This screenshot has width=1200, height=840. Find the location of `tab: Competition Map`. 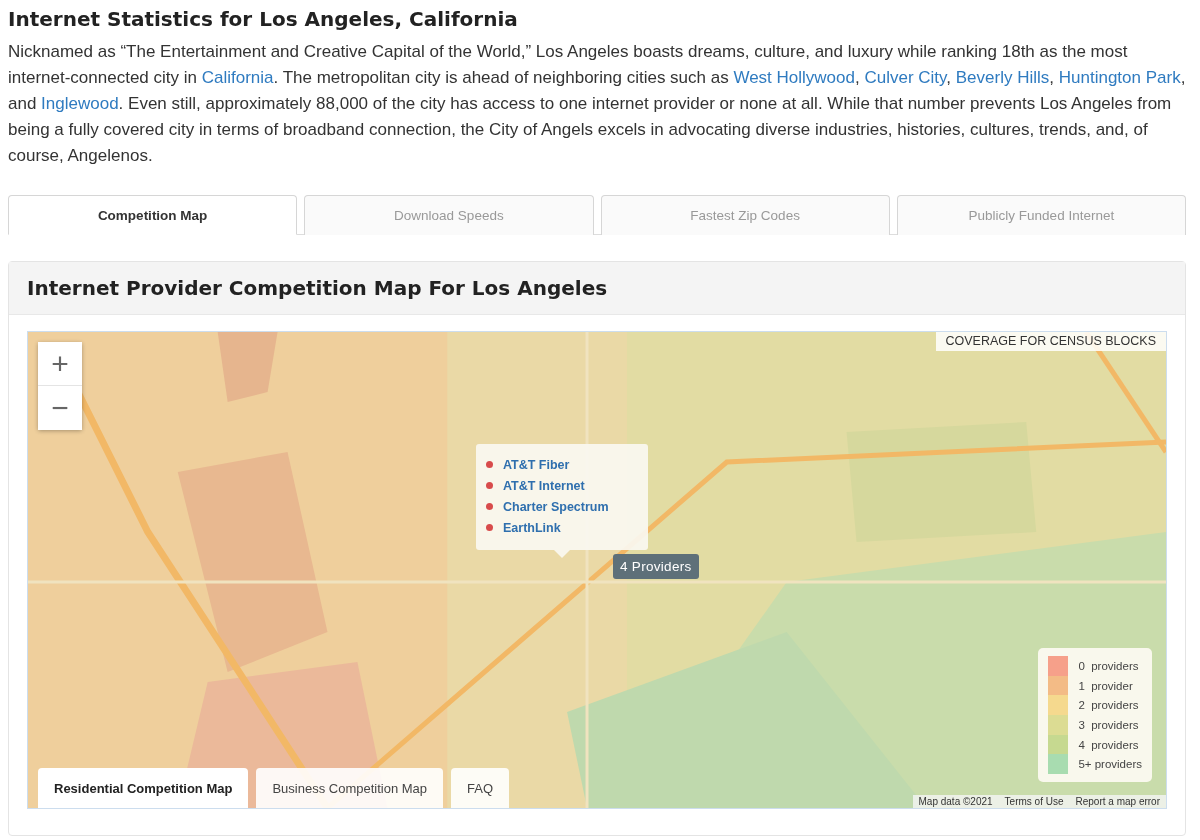

tab: Competition Map is located at coordinates (153, 215).